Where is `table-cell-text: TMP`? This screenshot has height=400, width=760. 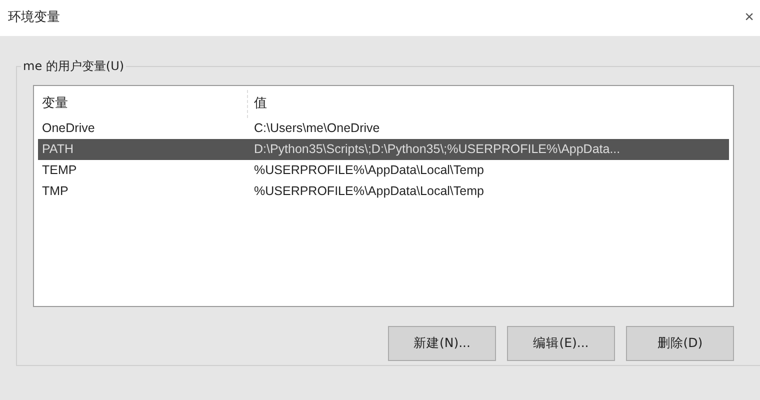
table-cell-text: TMP is located at coordinates (55, 191).